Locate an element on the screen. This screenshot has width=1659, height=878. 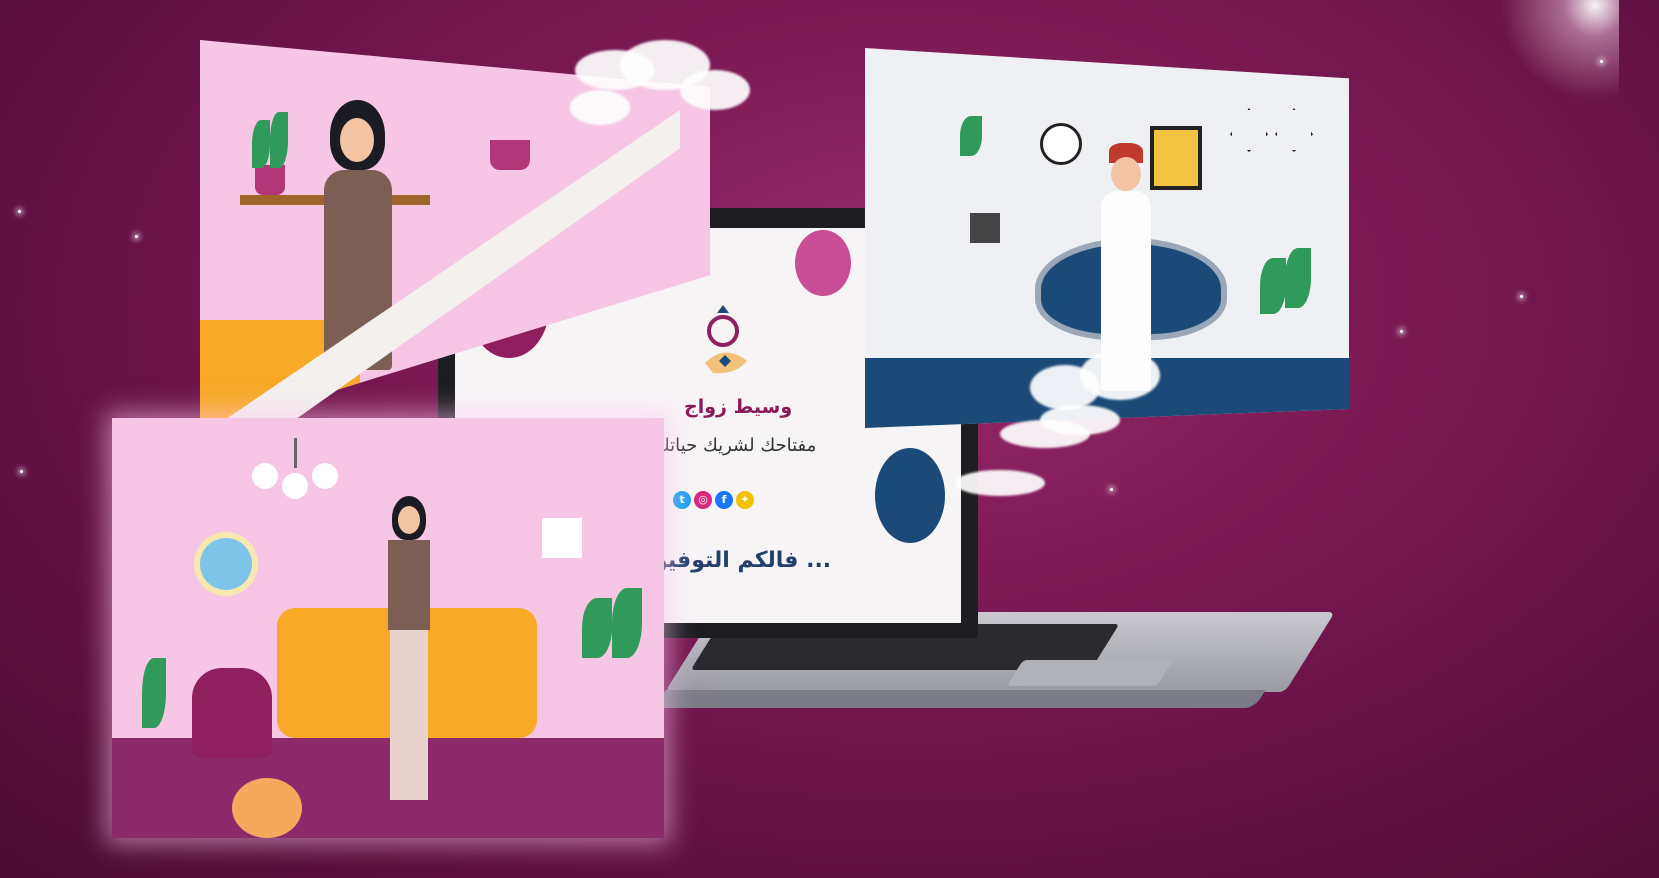
purple-armchair is located at coordinates (232, 713).